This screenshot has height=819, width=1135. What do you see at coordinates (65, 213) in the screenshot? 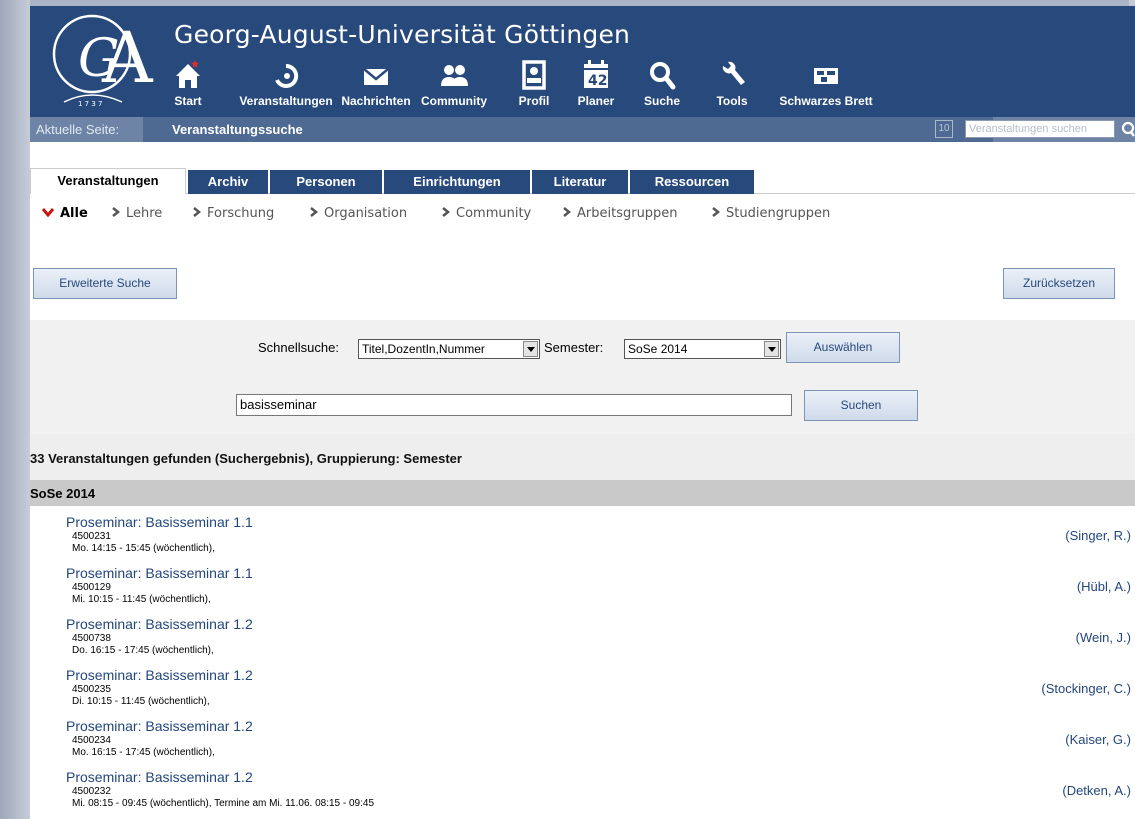
I see `subnav-alle: Alle` at bounding box center [65, 213].